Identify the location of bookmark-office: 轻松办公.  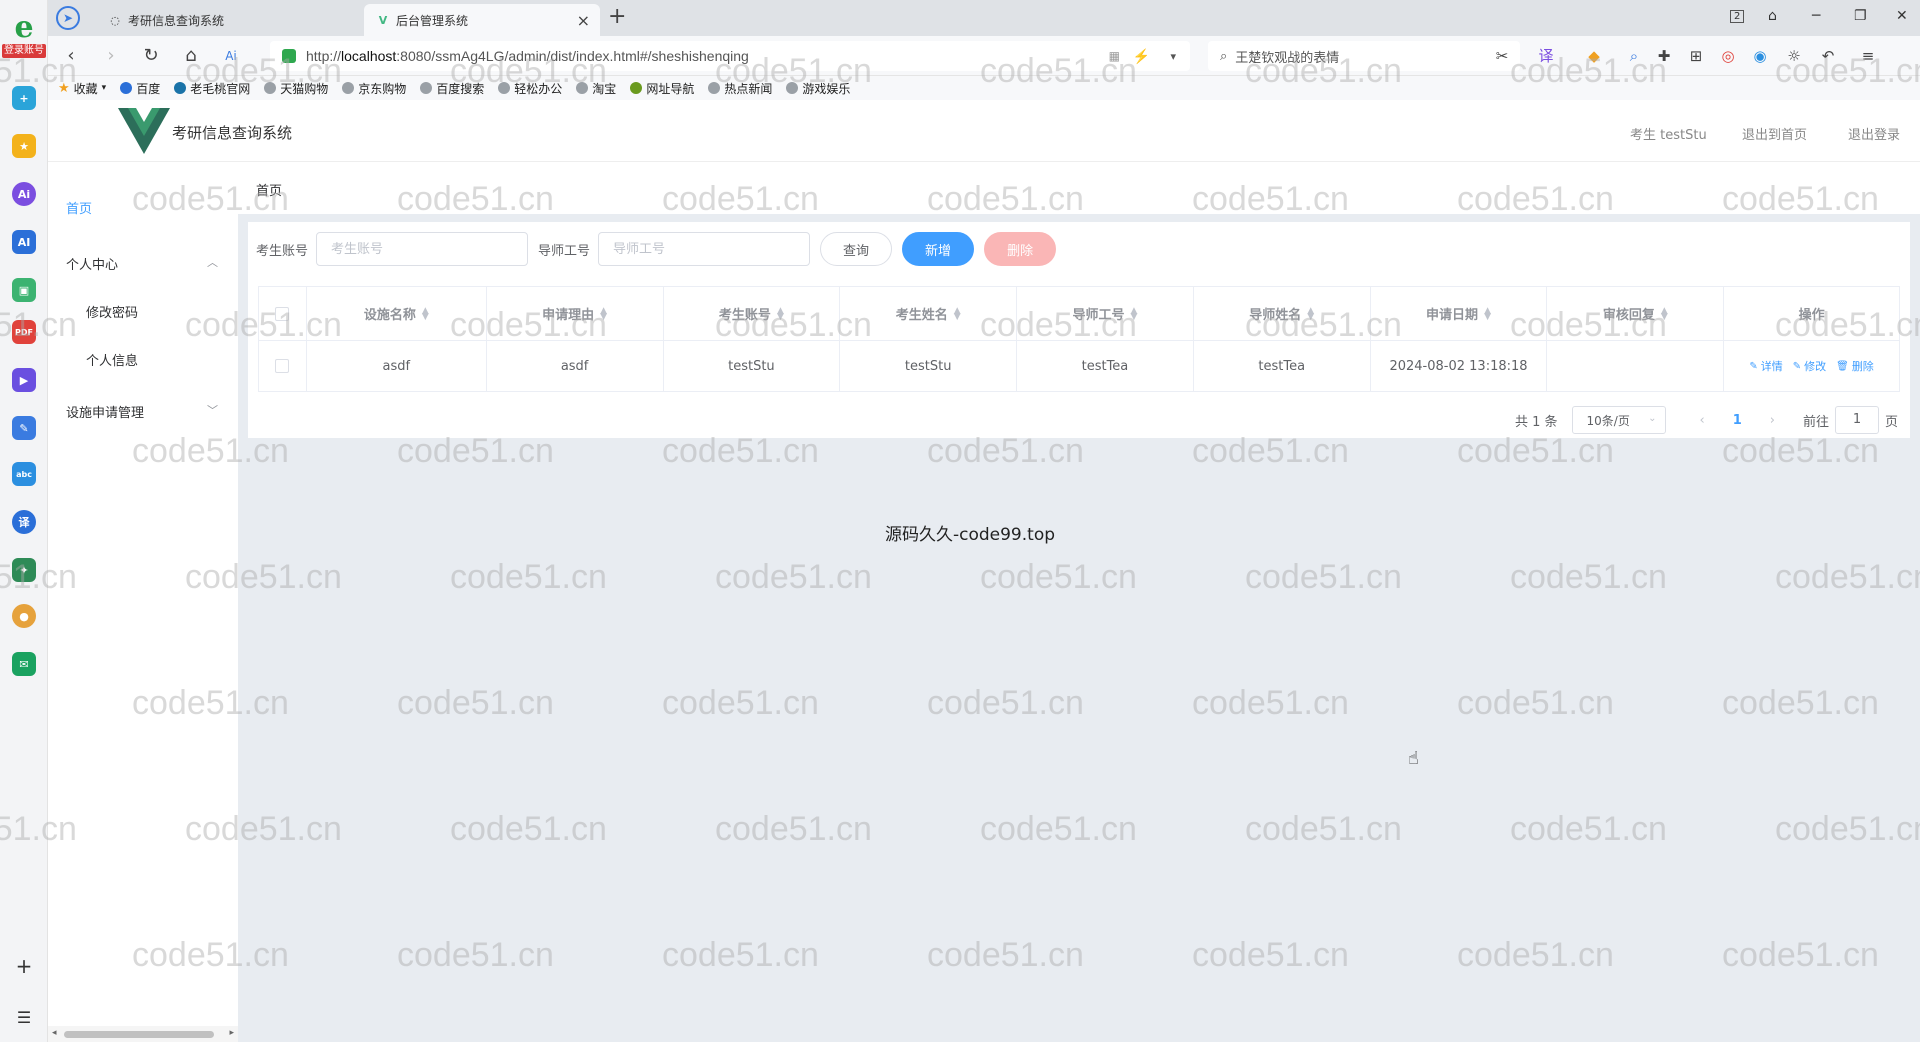
(530, 88).